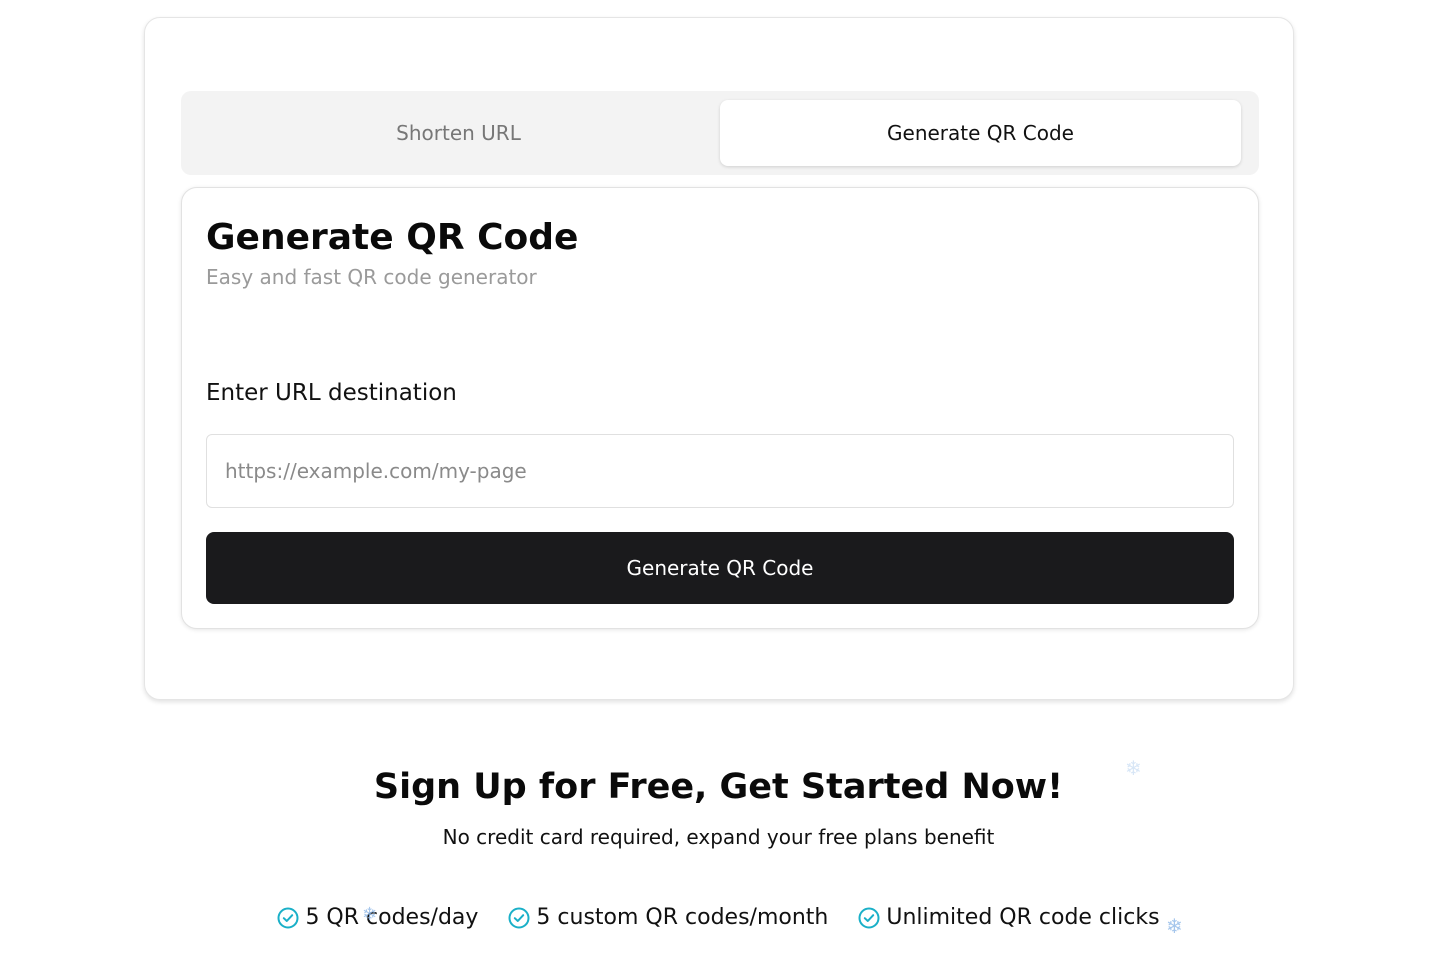 This screenshot has height=964, width=1437. What do you see at coordinates (718, 787) in the screenshot?
I see `signup-title: Sign Up for Free, Get Started Now!` at bounding box center [718, 787].